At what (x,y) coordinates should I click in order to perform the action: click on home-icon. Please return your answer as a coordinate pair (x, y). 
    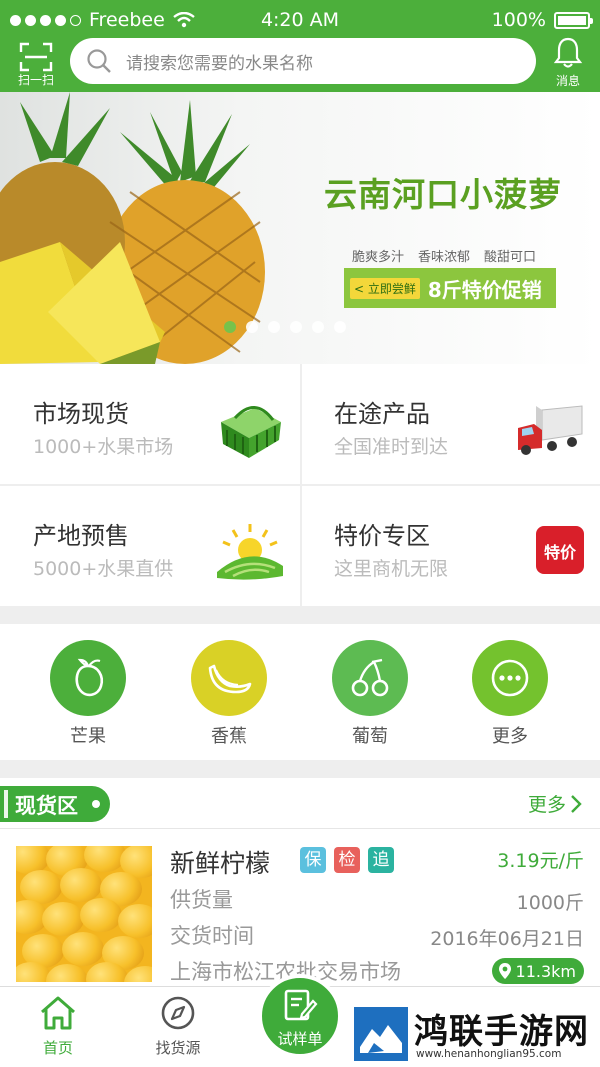
    Looking at the image, I should click on (58, 1013).